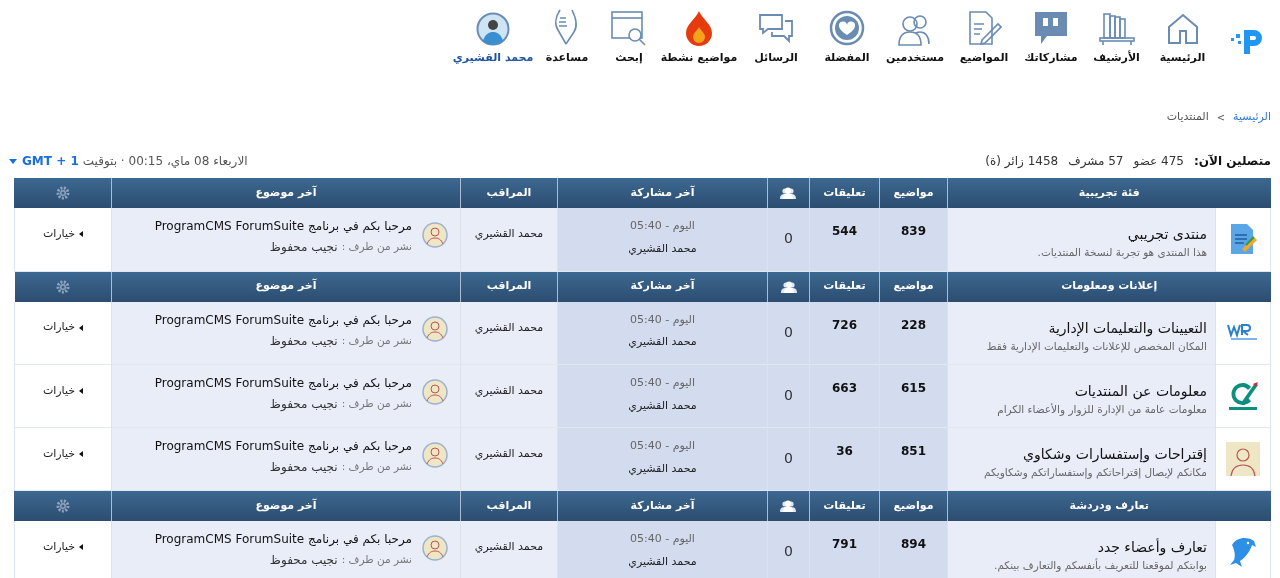 The width and height of the screenshot is (1280, 578). What do you see at coordinates (699, 28) in the screenshot?
I see `flame-icon` at bounding box center [699, 28].